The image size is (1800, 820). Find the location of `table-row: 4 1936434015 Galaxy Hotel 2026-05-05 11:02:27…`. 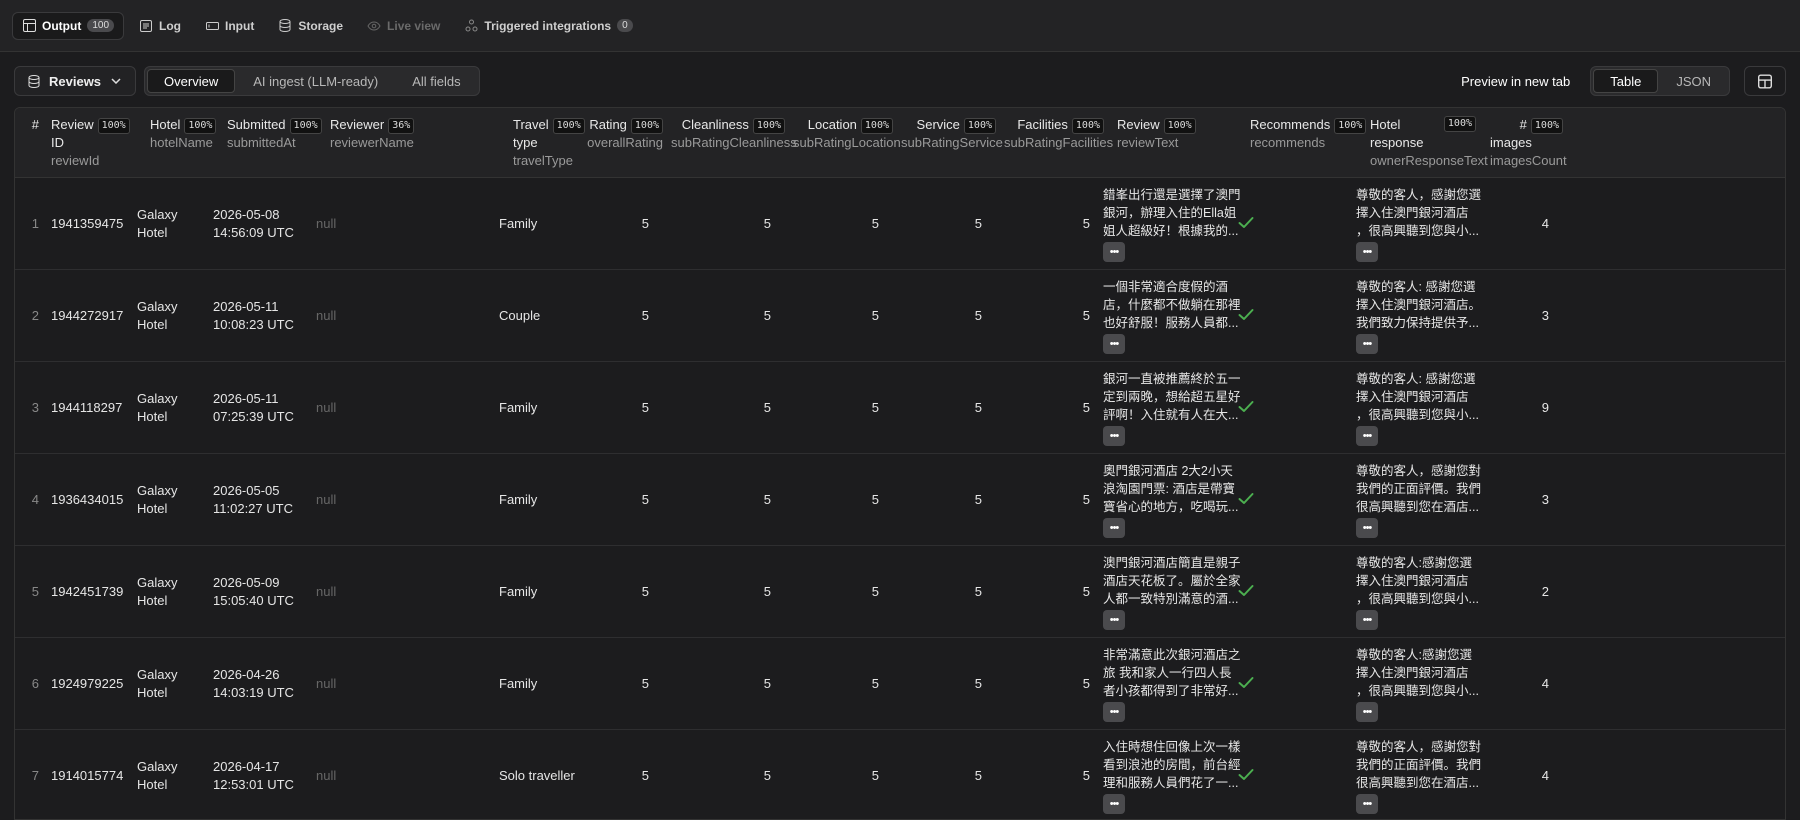

table-row: 4 1936434015 Galaxy Hotel 2026-05-05 11:02:27… is located at coordinates (900, 500).